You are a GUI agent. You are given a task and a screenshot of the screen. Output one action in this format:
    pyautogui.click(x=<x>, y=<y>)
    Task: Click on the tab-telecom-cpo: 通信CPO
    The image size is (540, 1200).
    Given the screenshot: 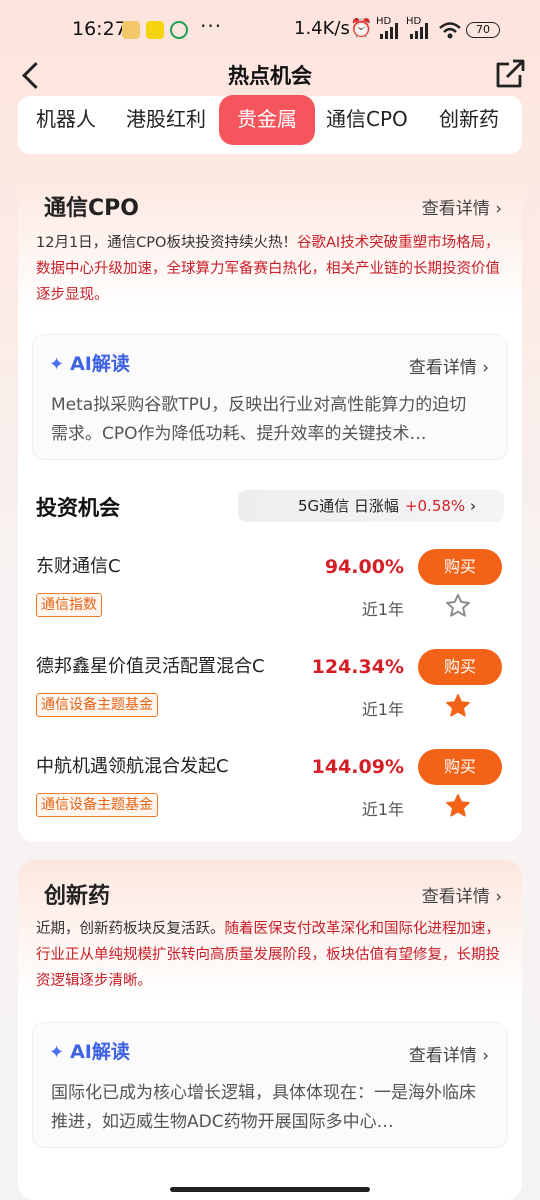 What is the action you would take?
    pyautogui.click(x=367, y=122)
    